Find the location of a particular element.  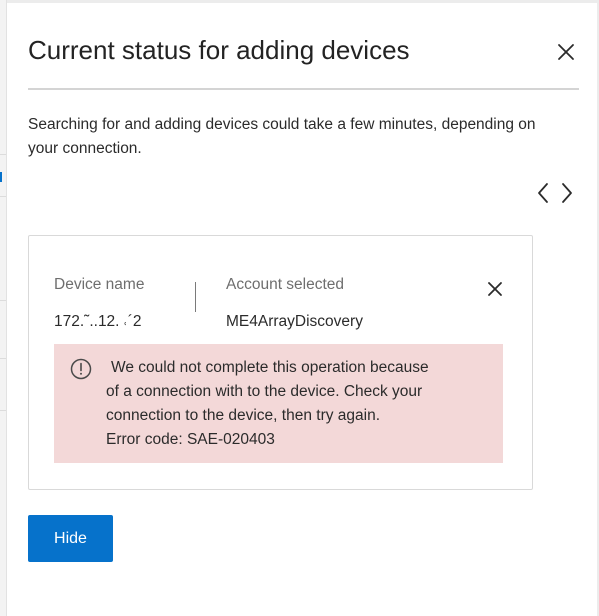

close-dialog-button is located at coordinates (566, 52).